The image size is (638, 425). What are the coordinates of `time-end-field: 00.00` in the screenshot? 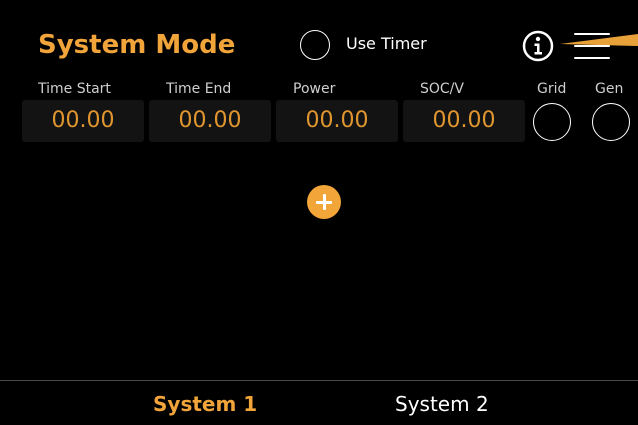 It's located at (210, 121).